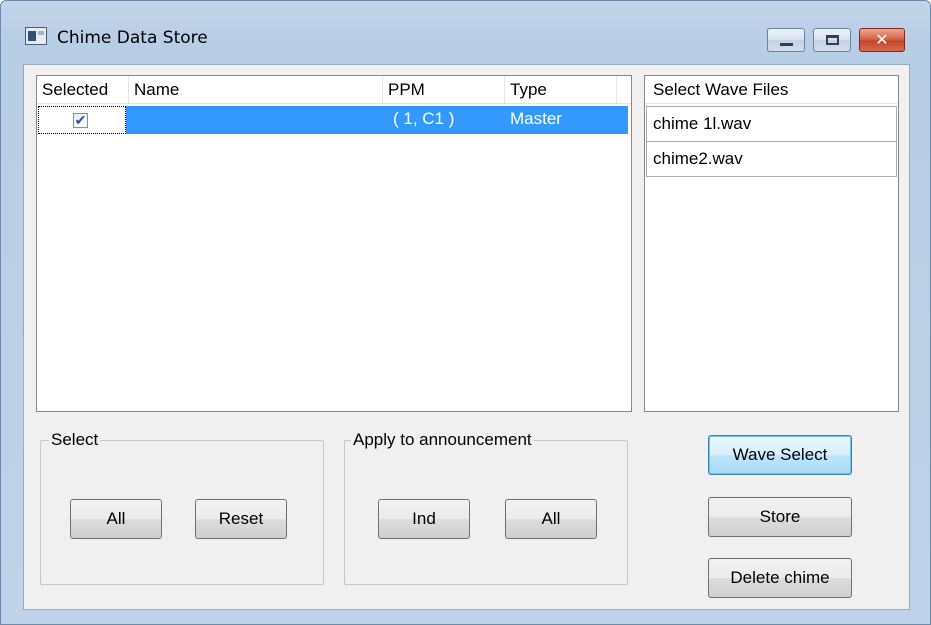 Image resolution: width=931 pixels, height=625 pixels. Describe the element at coordinates (424, 519) in the screenshot. I see `apply-ind-button: Ind` at that location.